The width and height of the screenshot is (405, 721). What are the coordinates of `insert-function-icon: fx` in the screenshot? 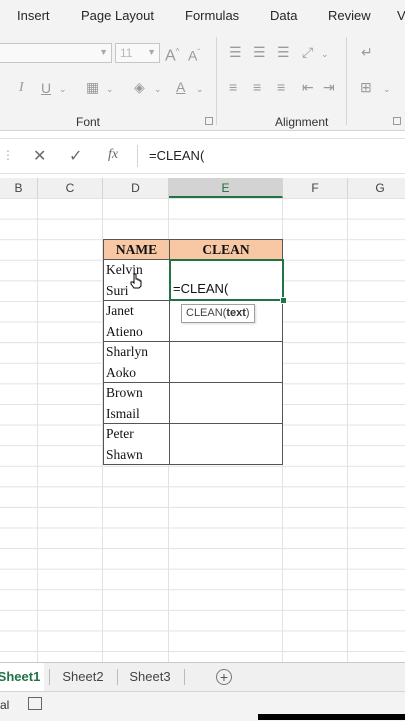 It's located at (113, 155).